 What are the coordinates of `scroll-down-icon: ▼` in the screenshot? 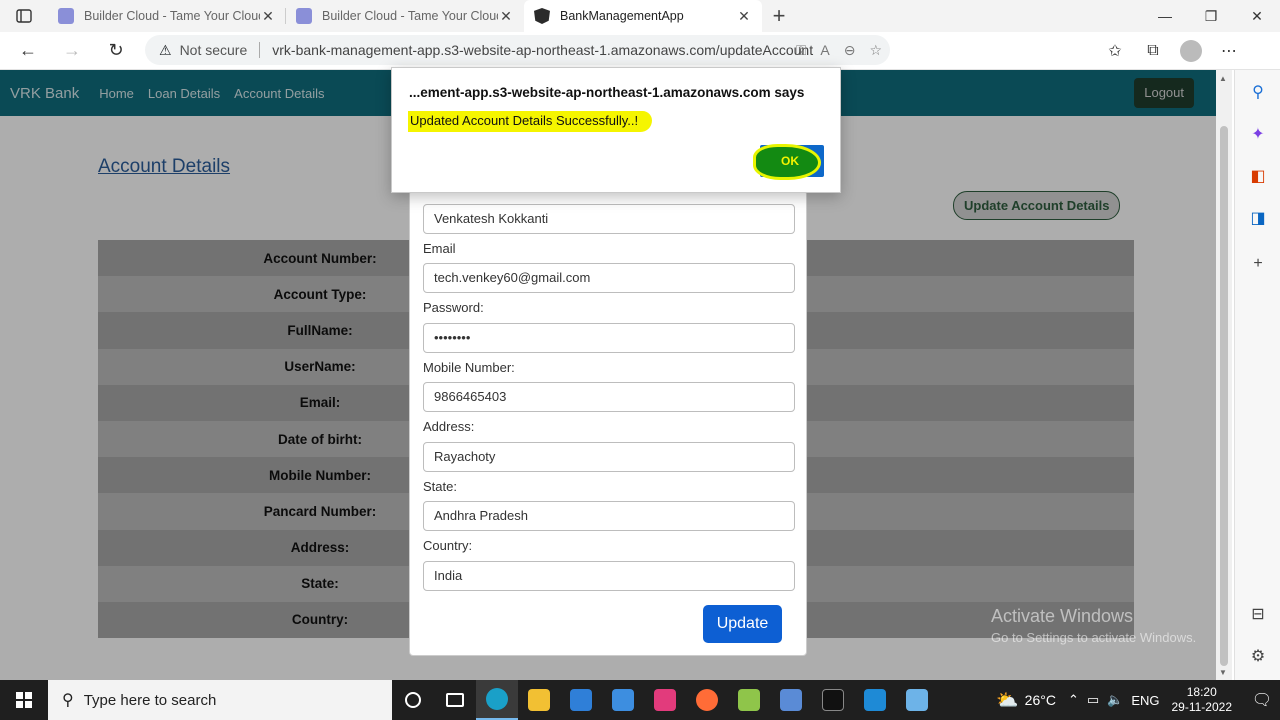 It's located at (1223, 672).